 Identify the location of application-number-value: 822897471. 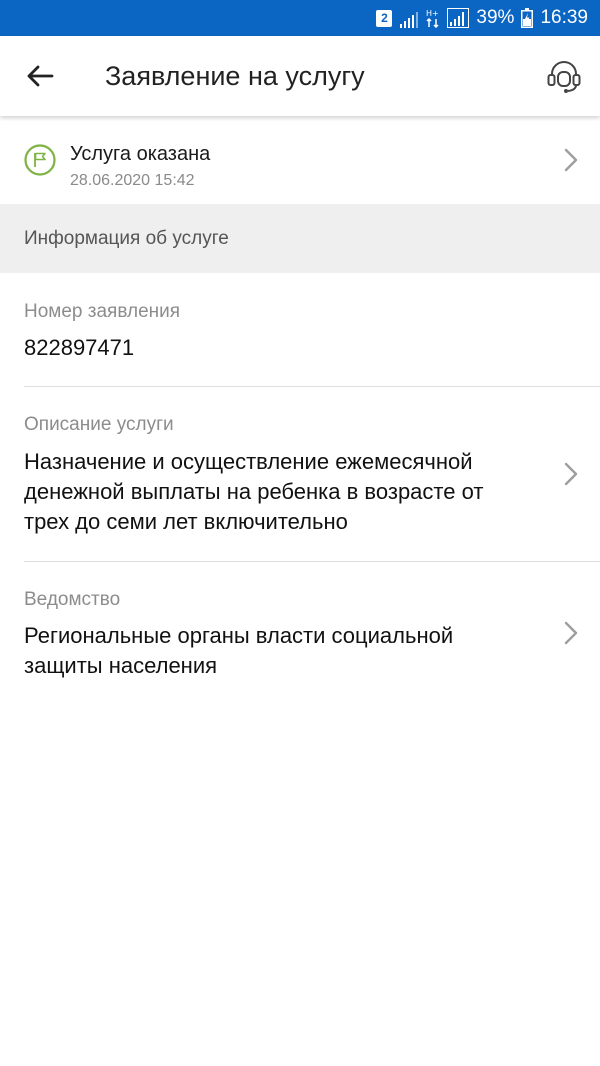
(79, 347).